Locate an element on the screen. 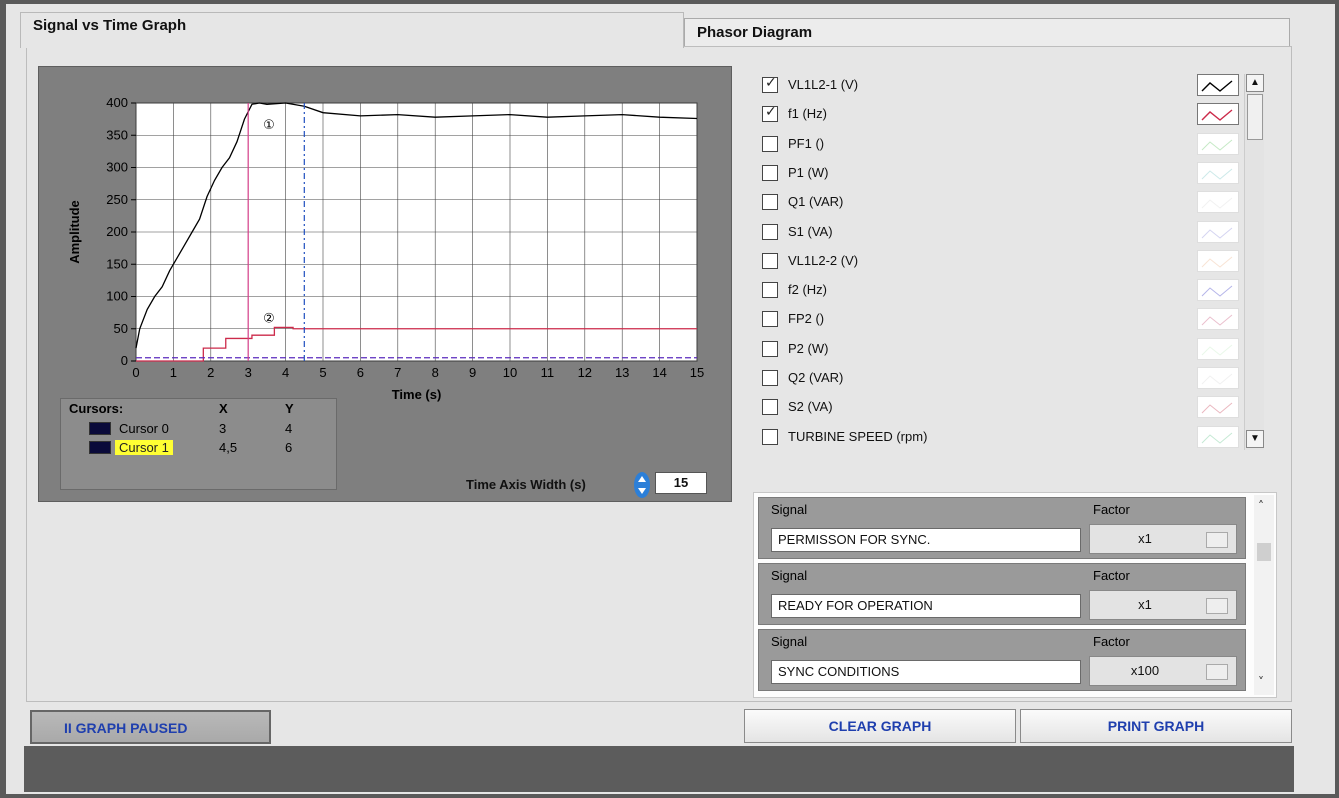 The image size is (1339, 798). x-tick-label: 14 is located at coordinates (659, 372).